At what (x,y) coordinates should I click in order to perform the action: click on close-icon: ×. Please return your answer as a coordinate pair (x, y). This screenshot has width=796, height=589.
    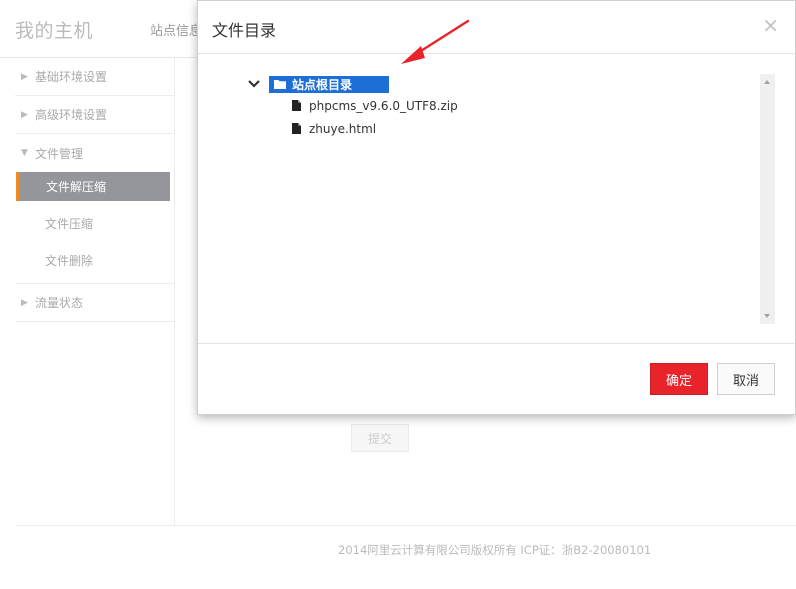
    Looking at the image, I should click on (770, 25).